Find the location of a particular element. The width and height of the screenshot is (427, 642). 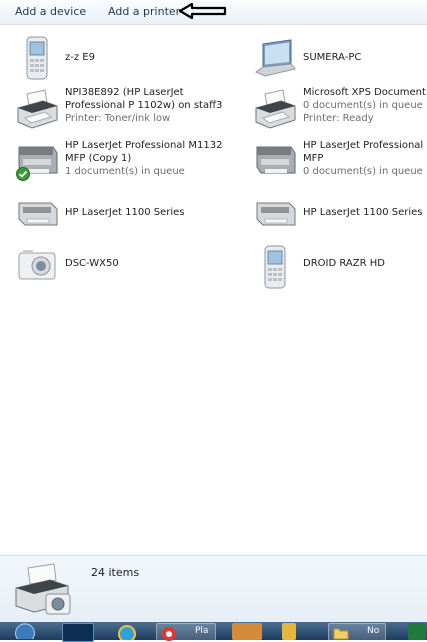

device-name: DROID RAZR HD is located at coordinates (344, 263).